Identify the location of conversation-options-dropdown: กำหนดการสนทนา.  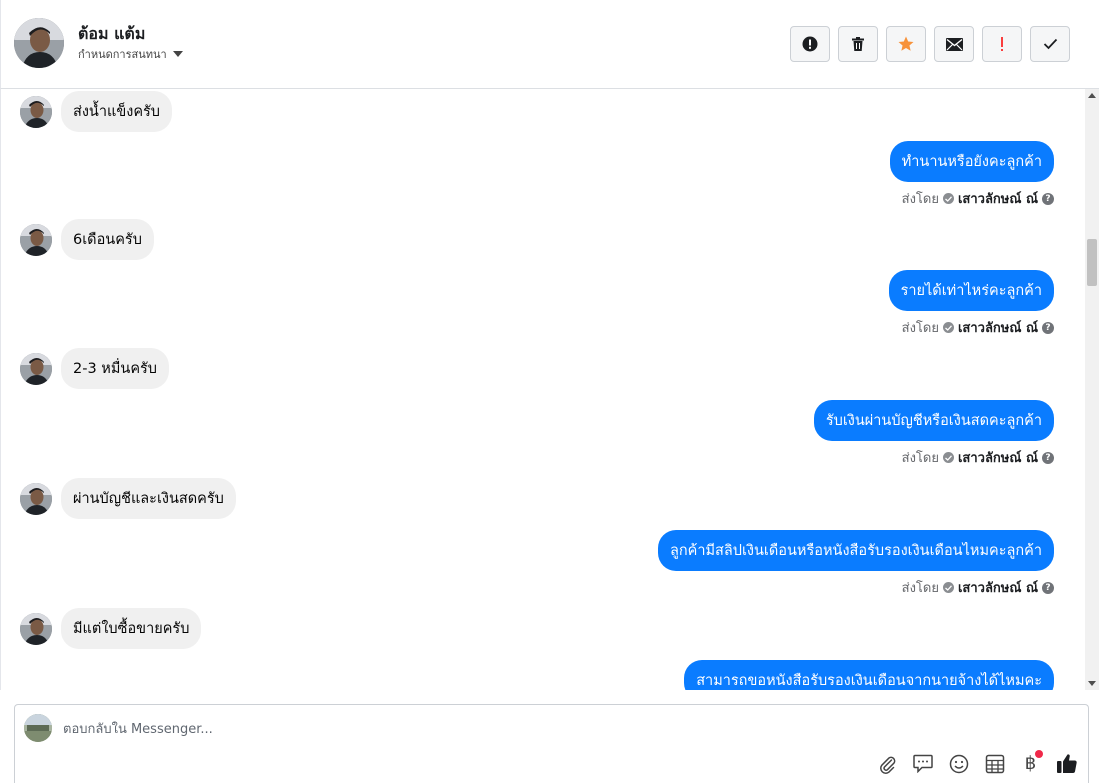
(130, 54).